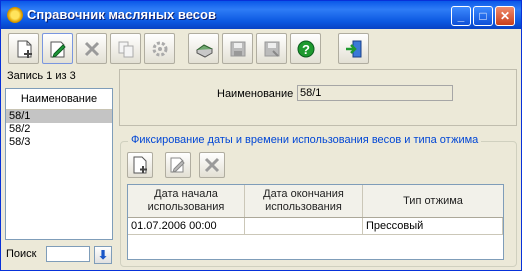 The width and height of the screenshot is (522, 271). What do you see at coordinates (304, 226) in the screenshot?
I see `table-cell-end-date` at bounding box center [304, 226].